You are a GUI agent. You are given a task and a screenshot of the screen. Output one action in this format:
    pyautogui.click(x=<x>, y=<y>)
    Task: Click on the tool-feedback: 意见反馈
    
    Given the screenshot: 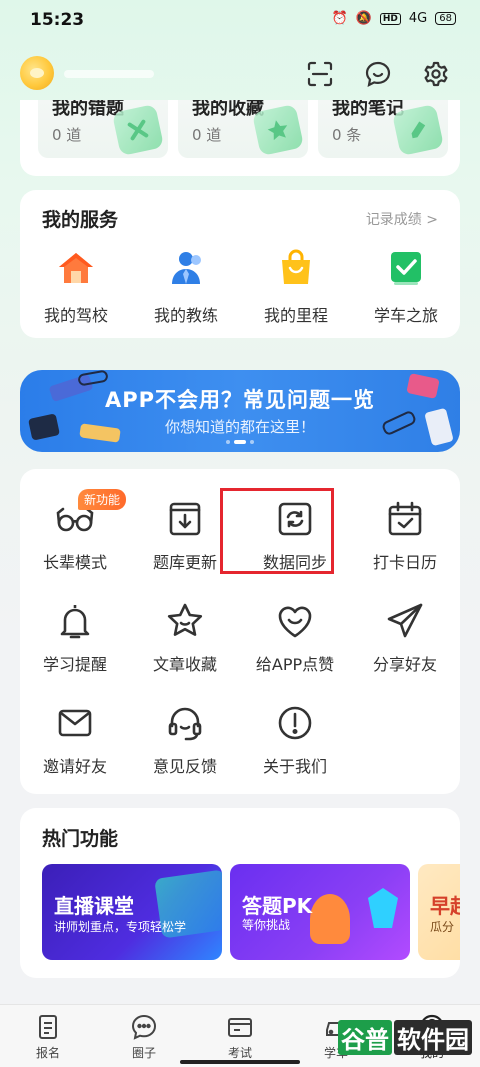 What is the action you would take?
    pyautogui.click(x=185, y=748)
    